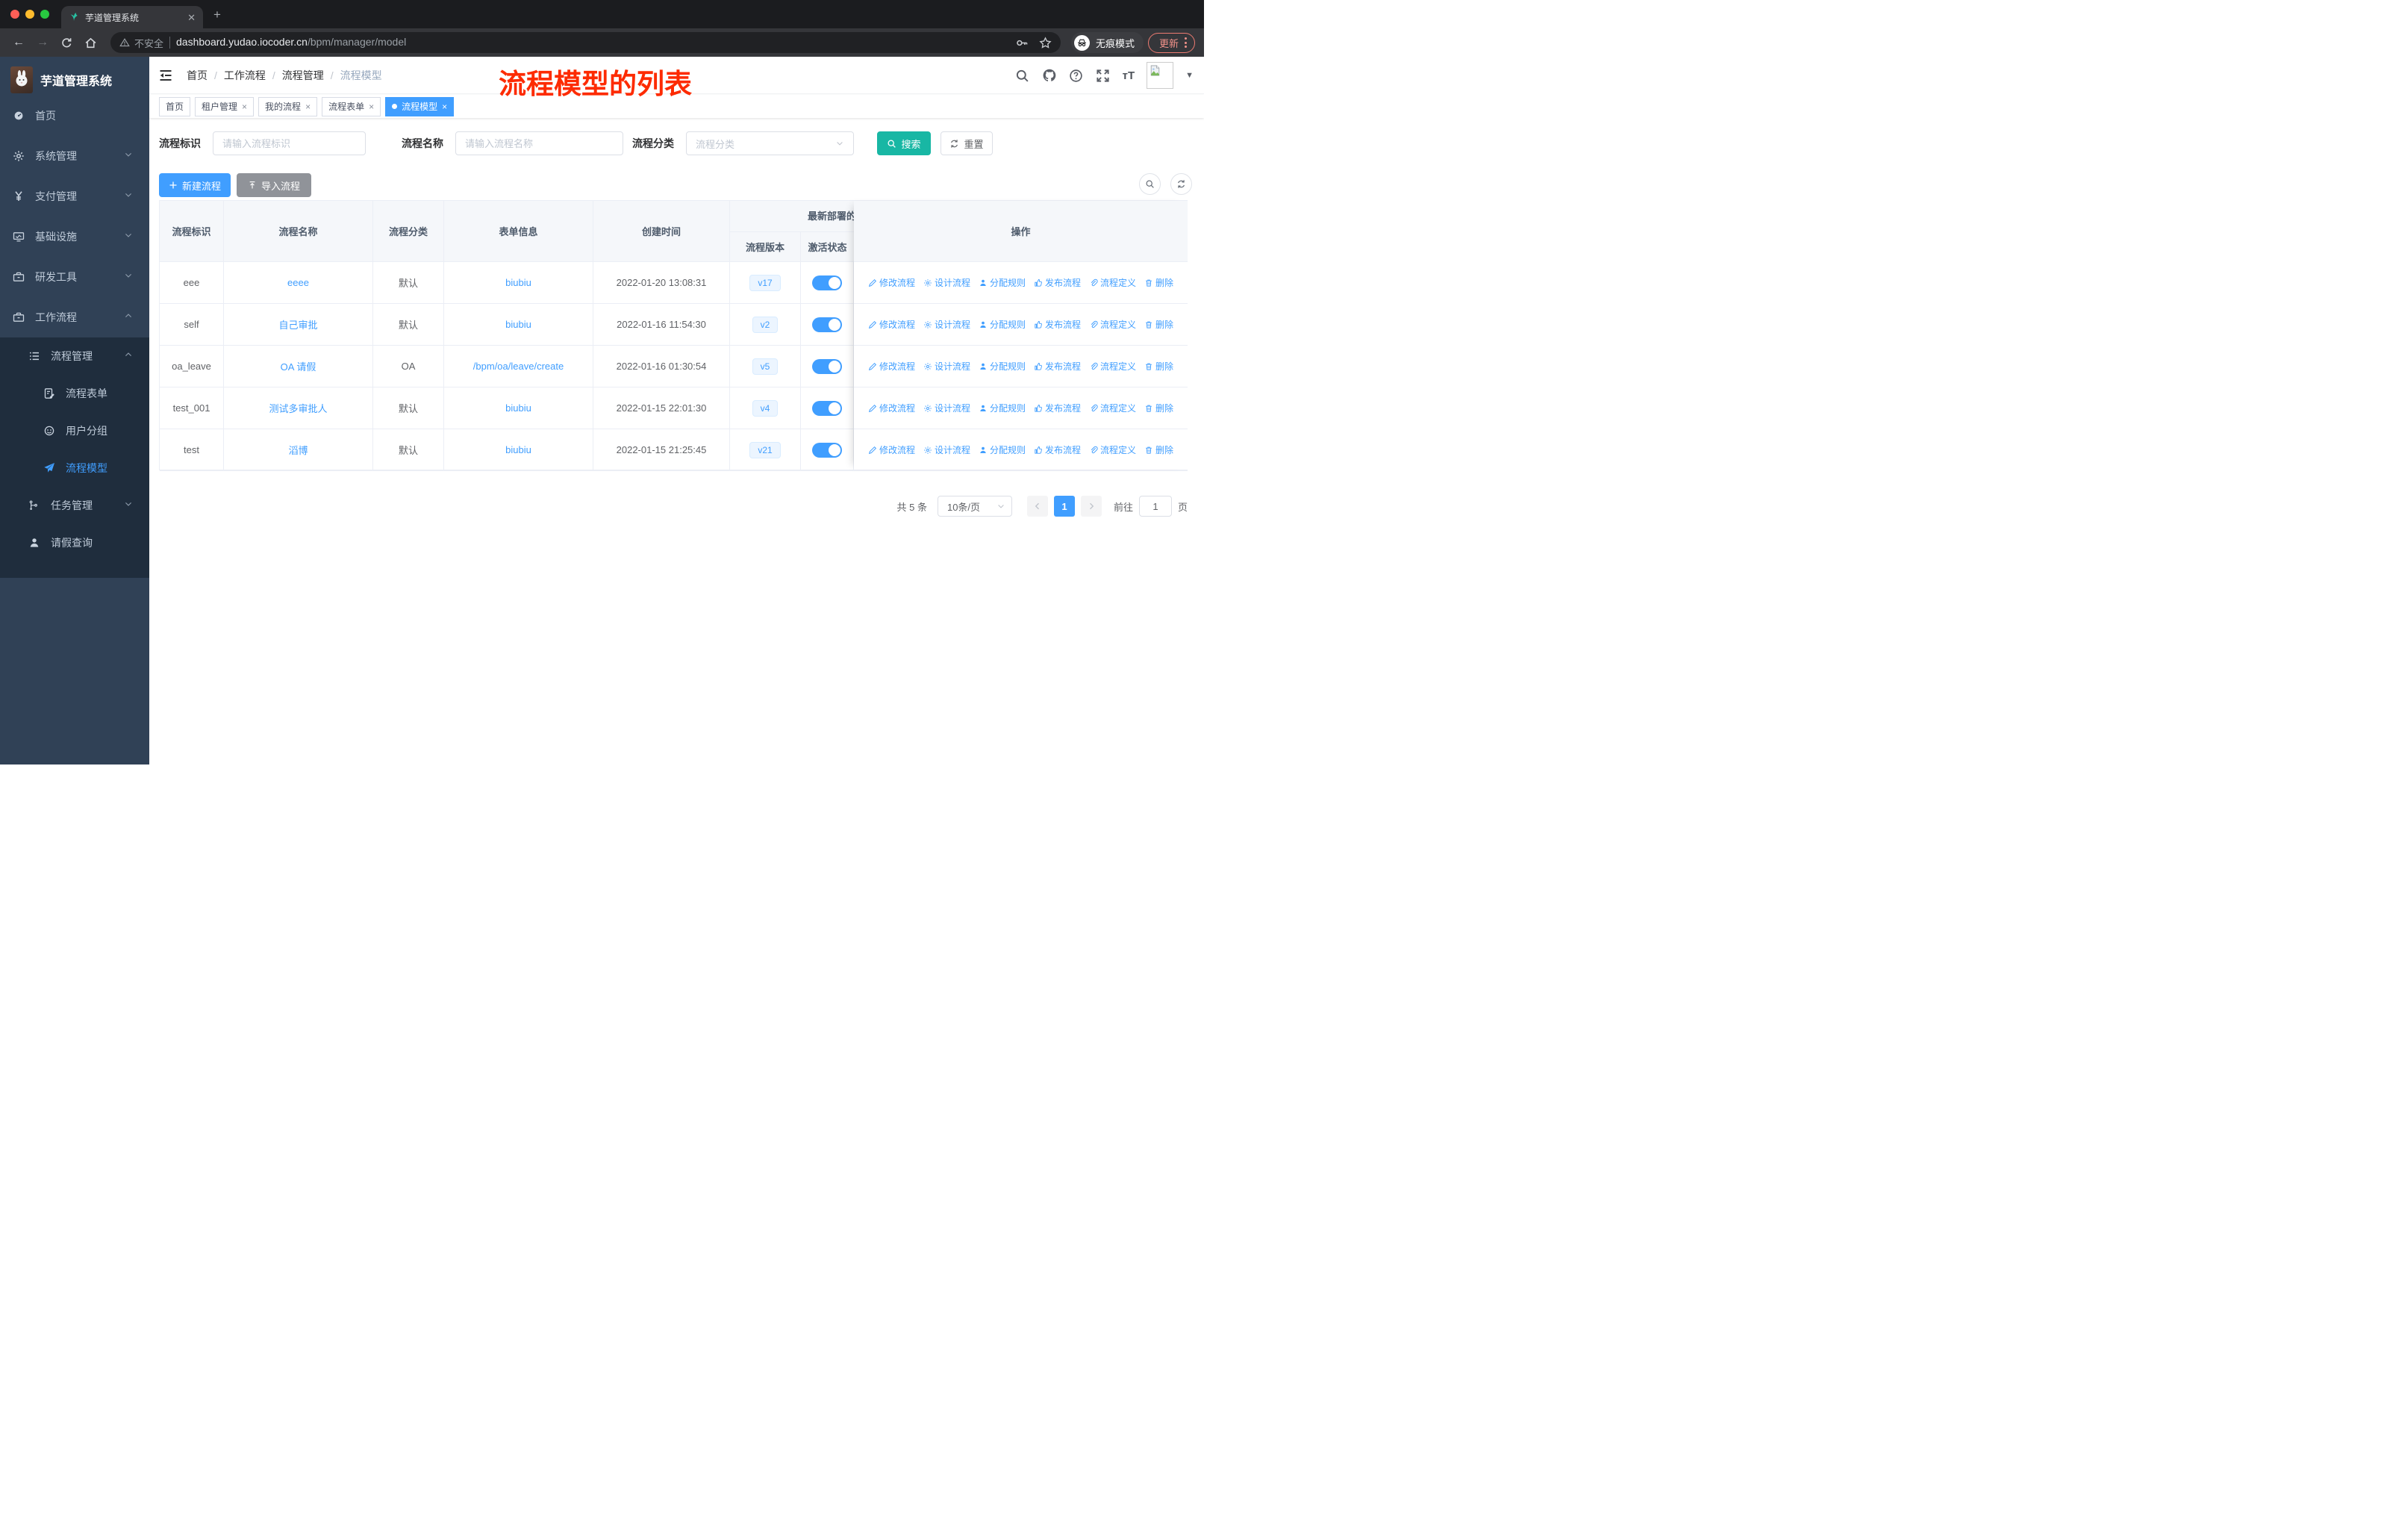 The height and width of the screenshot is (1529, 2408). I want to click on create-process-button: 新建流程, so click(195, 185).